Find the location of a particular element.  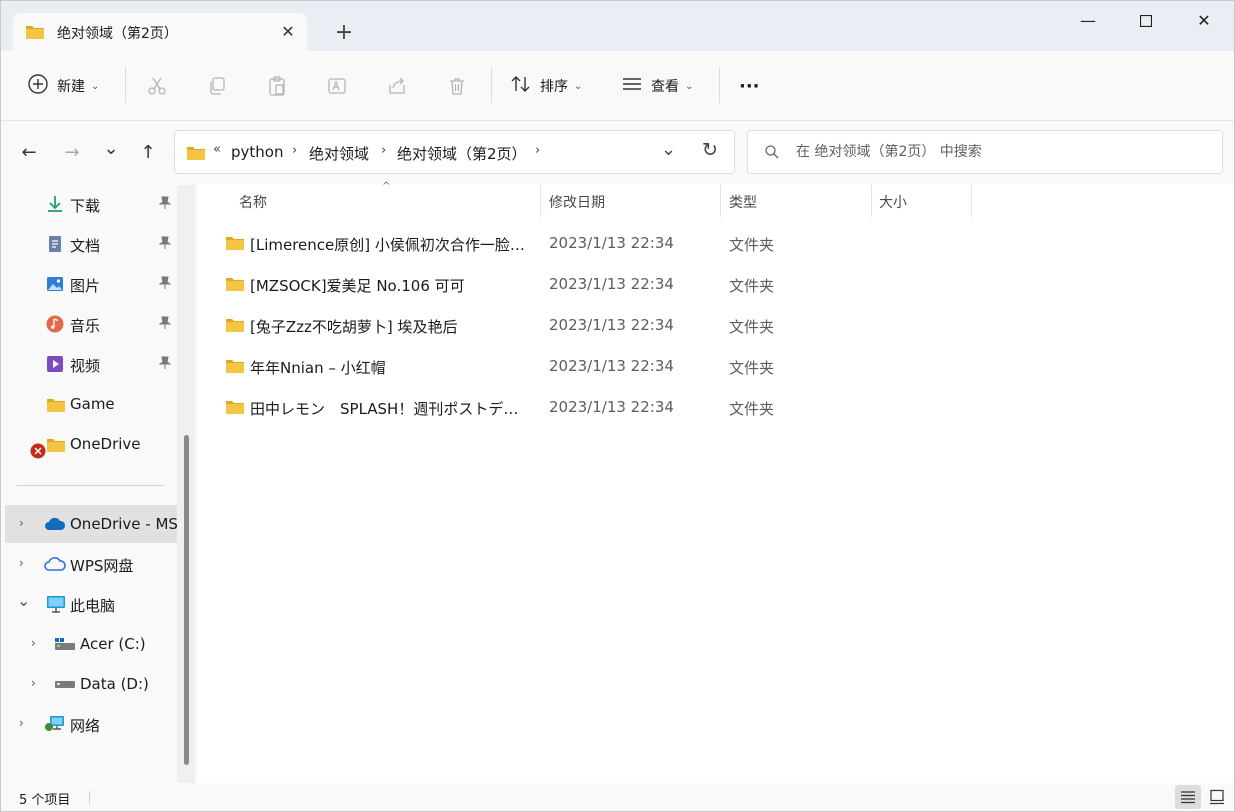

breadcrumb-python: python is located at coordinates (257, 152).